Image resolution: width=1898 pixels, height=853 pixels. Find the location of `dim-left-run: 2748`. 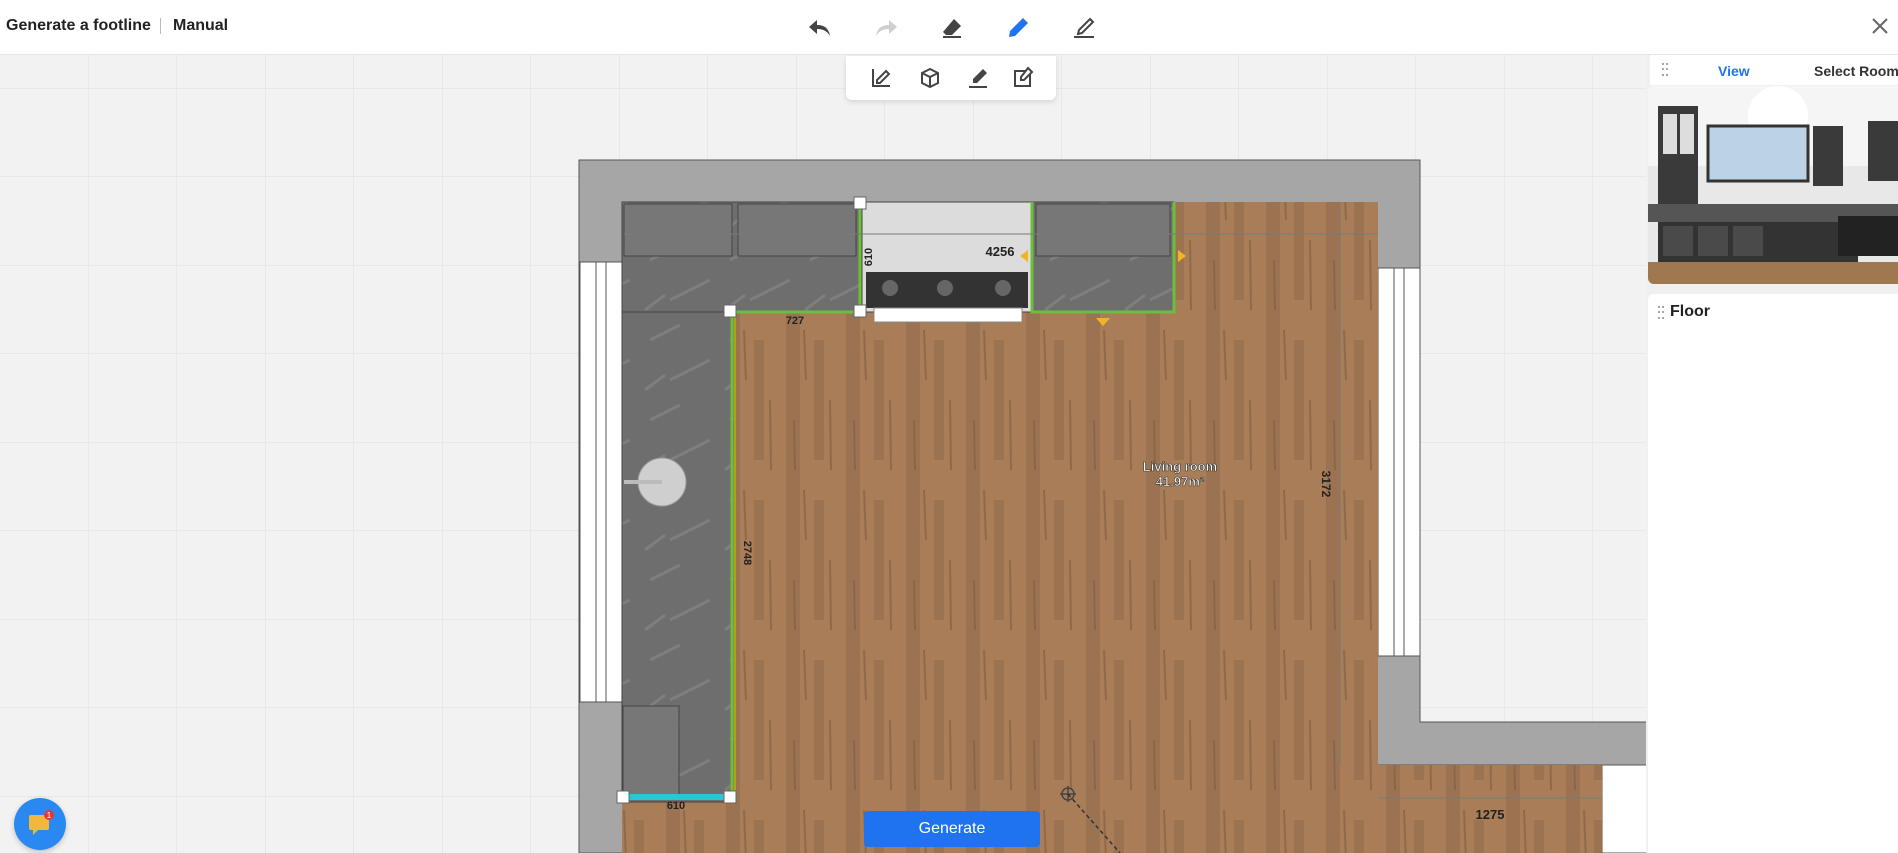

dim-left-run: 2748 is located at coordinates (747, 553).